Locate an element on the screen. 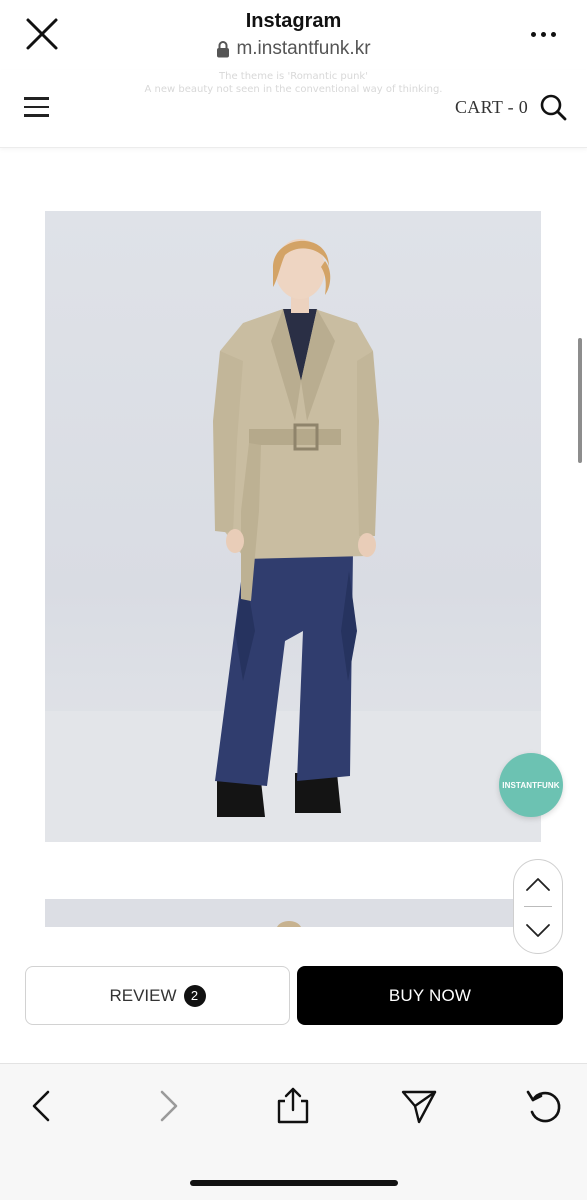  url-bar: m.instantfunk.kr is located at coordinates (293, 49).